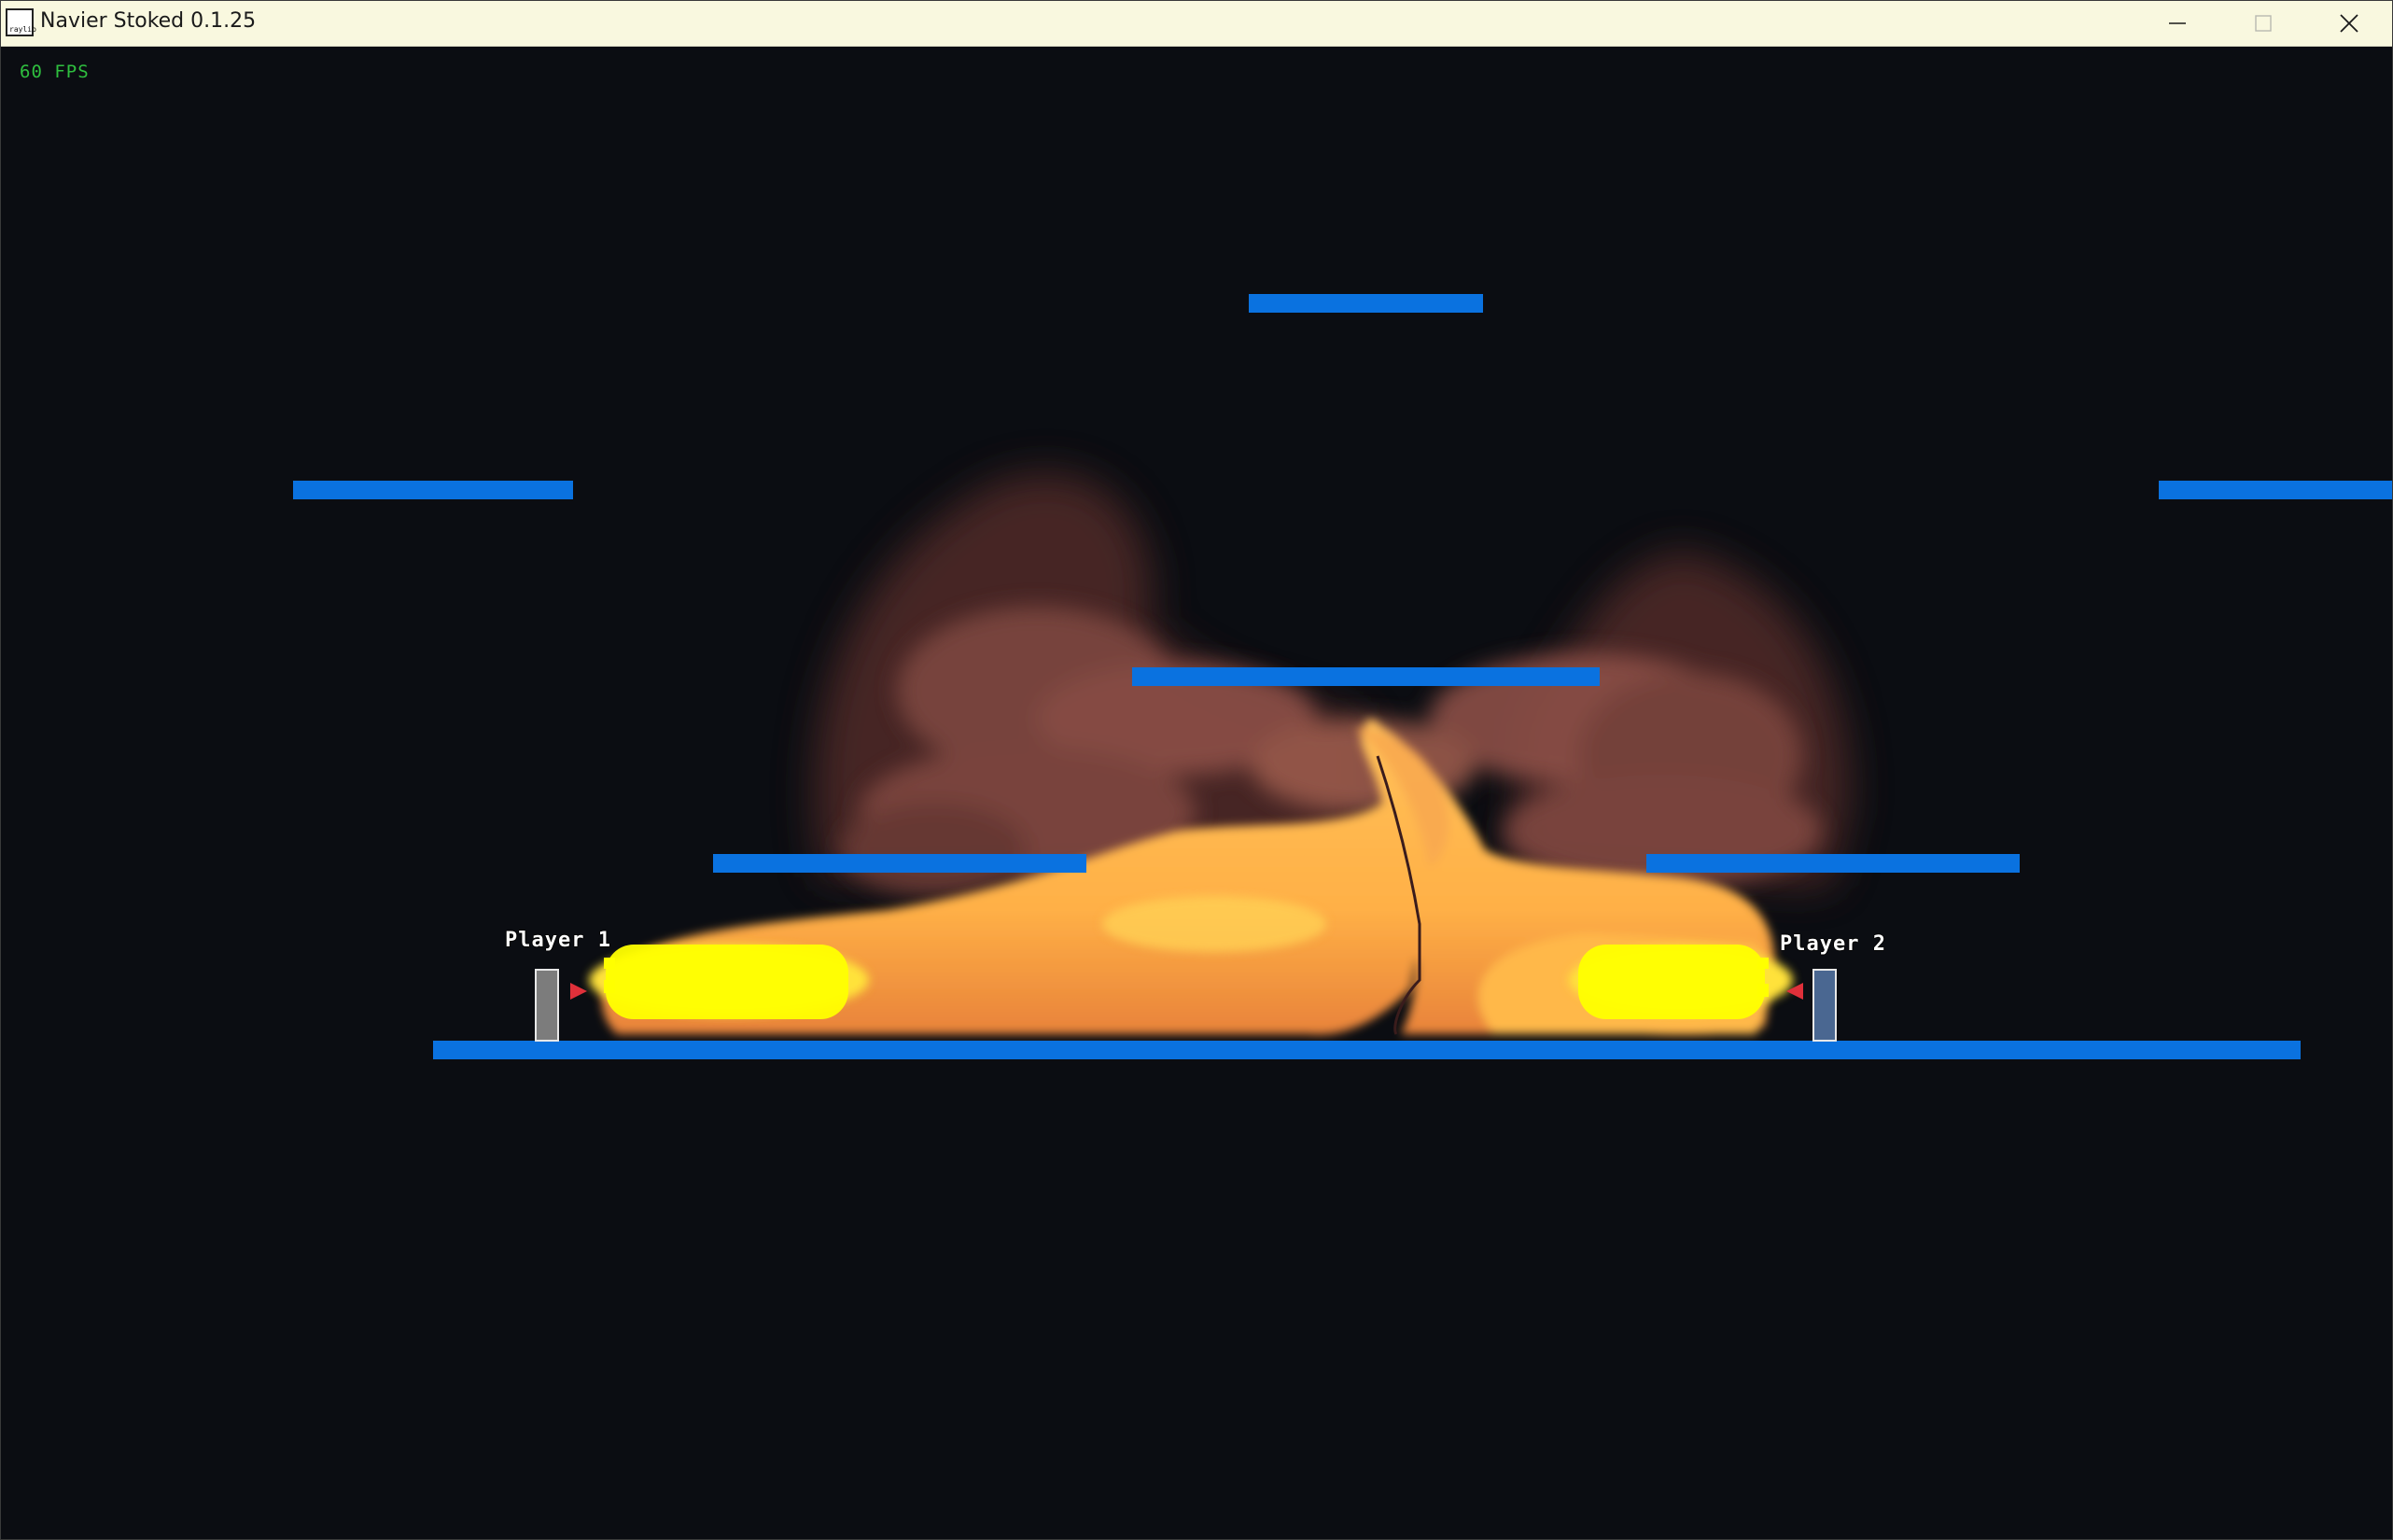 Image resolution: width=2393 pixels, height=1540 pixels. Describe the element at coordinates (21, 22) in the screenshot. I see `raylib-app-icon: raylib` at that location.